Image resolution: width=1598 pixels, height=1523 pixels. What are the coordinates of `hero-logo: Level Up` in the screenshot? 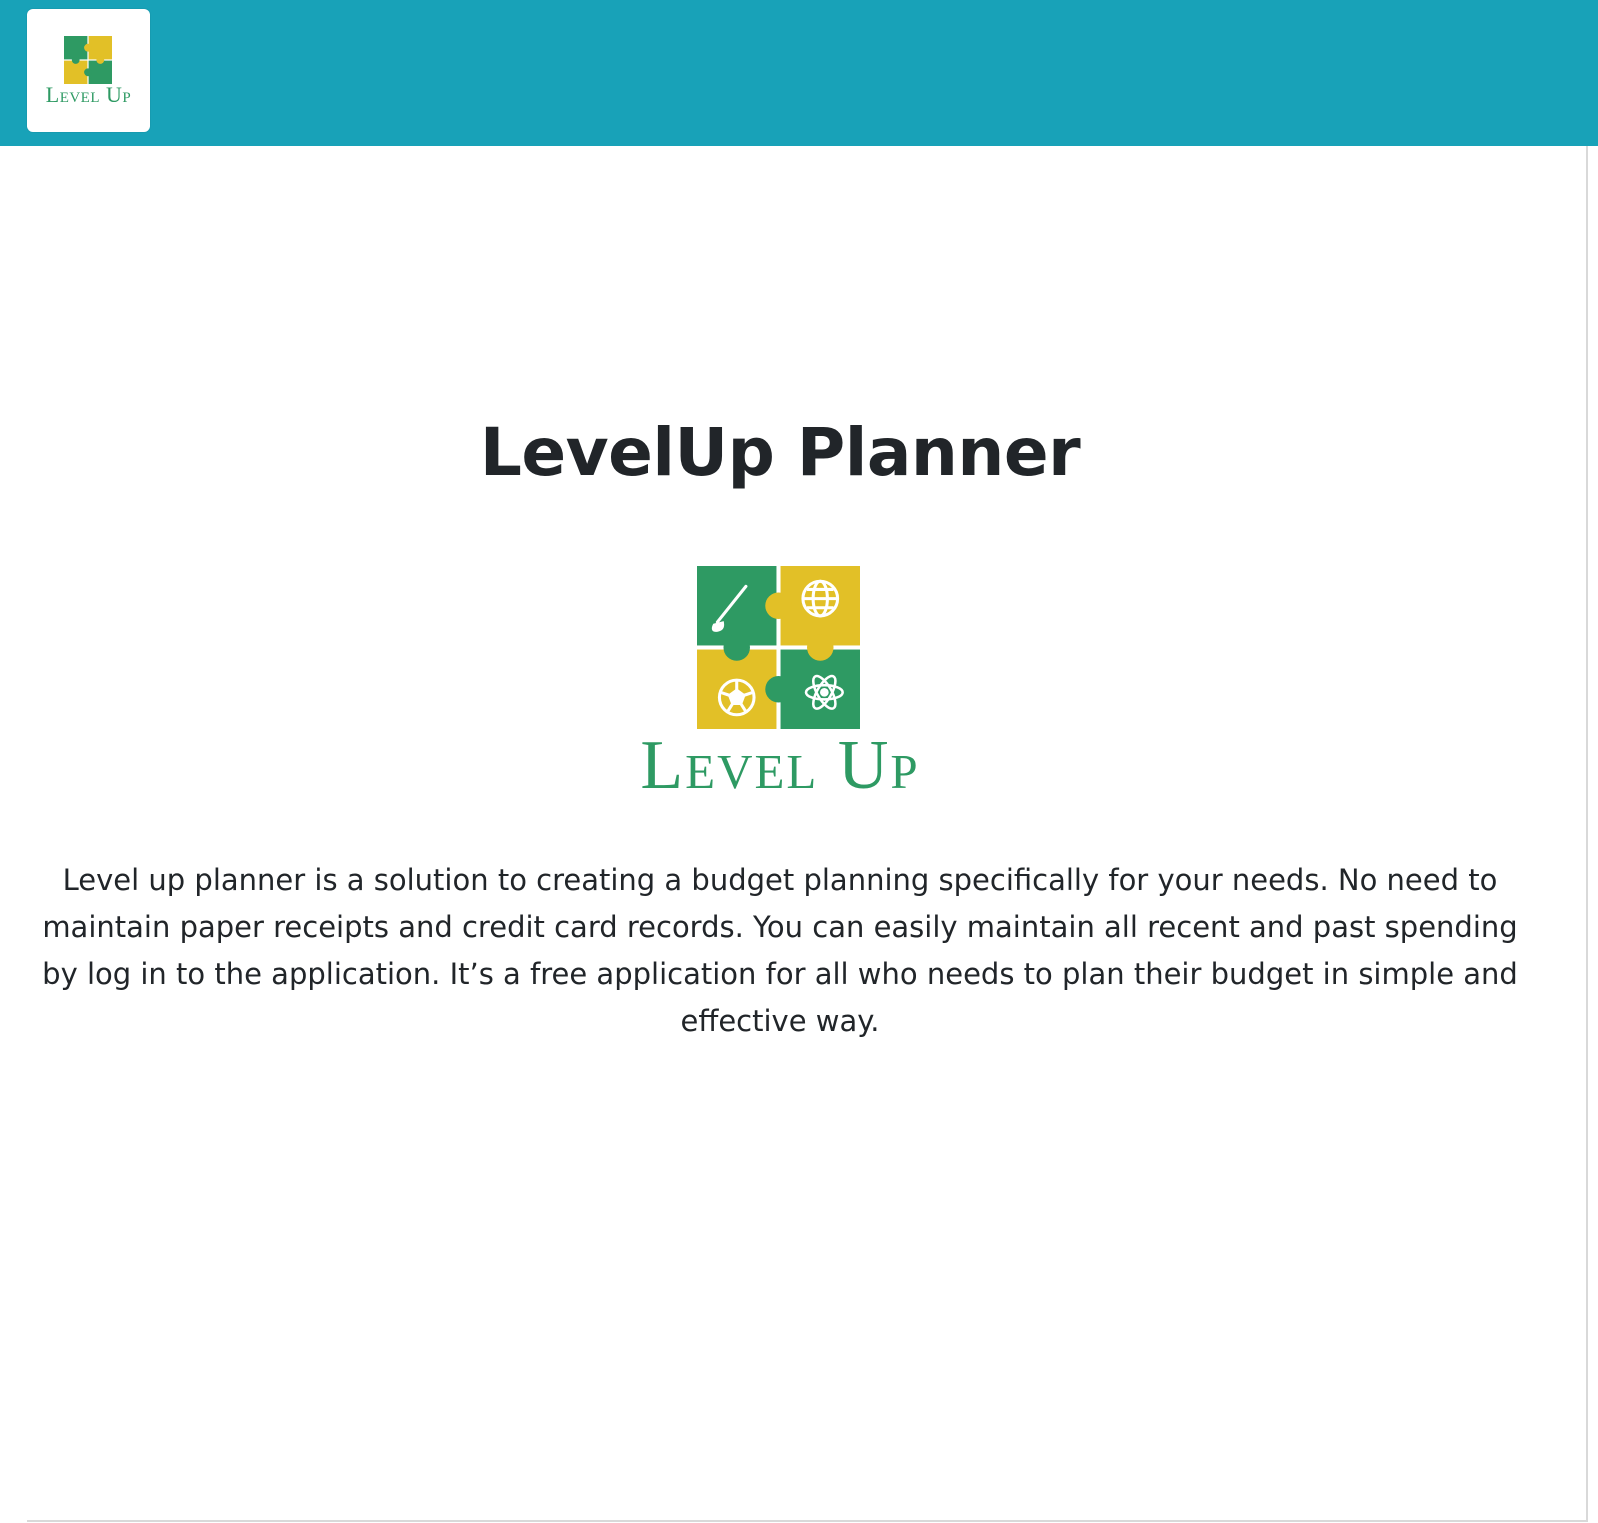 It's located at (780, 685).